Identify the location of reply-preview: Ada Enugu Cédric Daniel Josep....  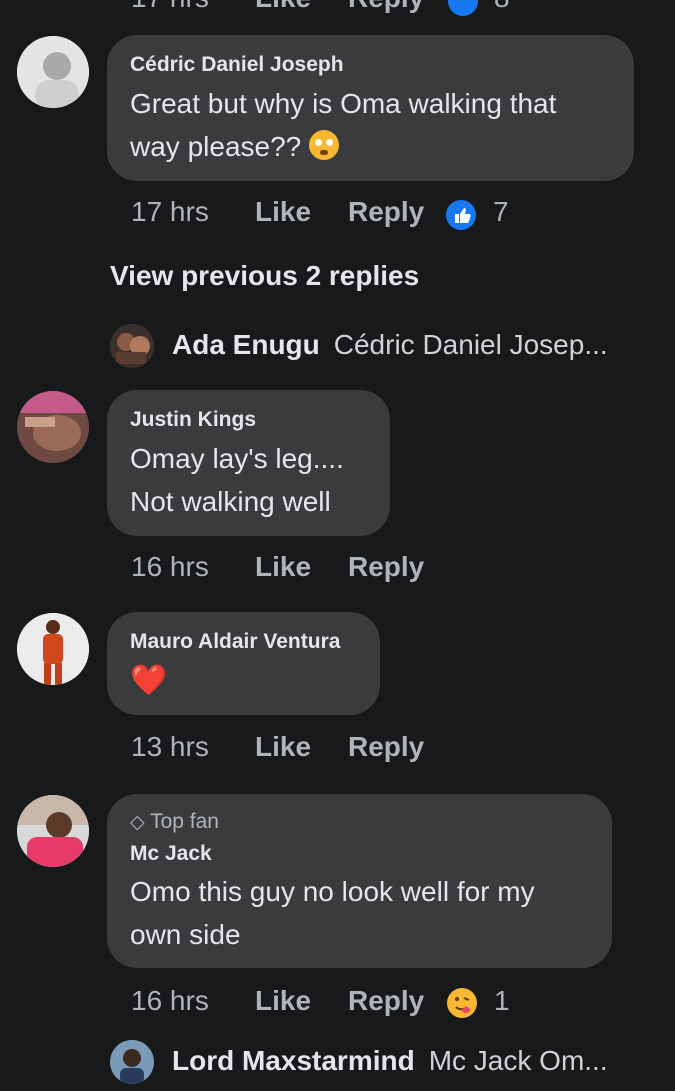
(390, 345).